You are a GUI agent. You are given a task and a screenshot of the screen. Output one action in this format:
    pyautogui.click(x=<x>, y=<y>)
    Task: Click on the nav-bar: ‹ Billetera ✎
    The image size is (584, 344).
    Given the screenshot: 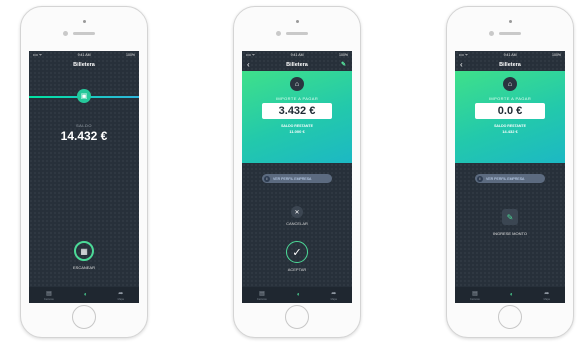 What is the action you would take?
    pyautogui.click(x=297, y=65)
    